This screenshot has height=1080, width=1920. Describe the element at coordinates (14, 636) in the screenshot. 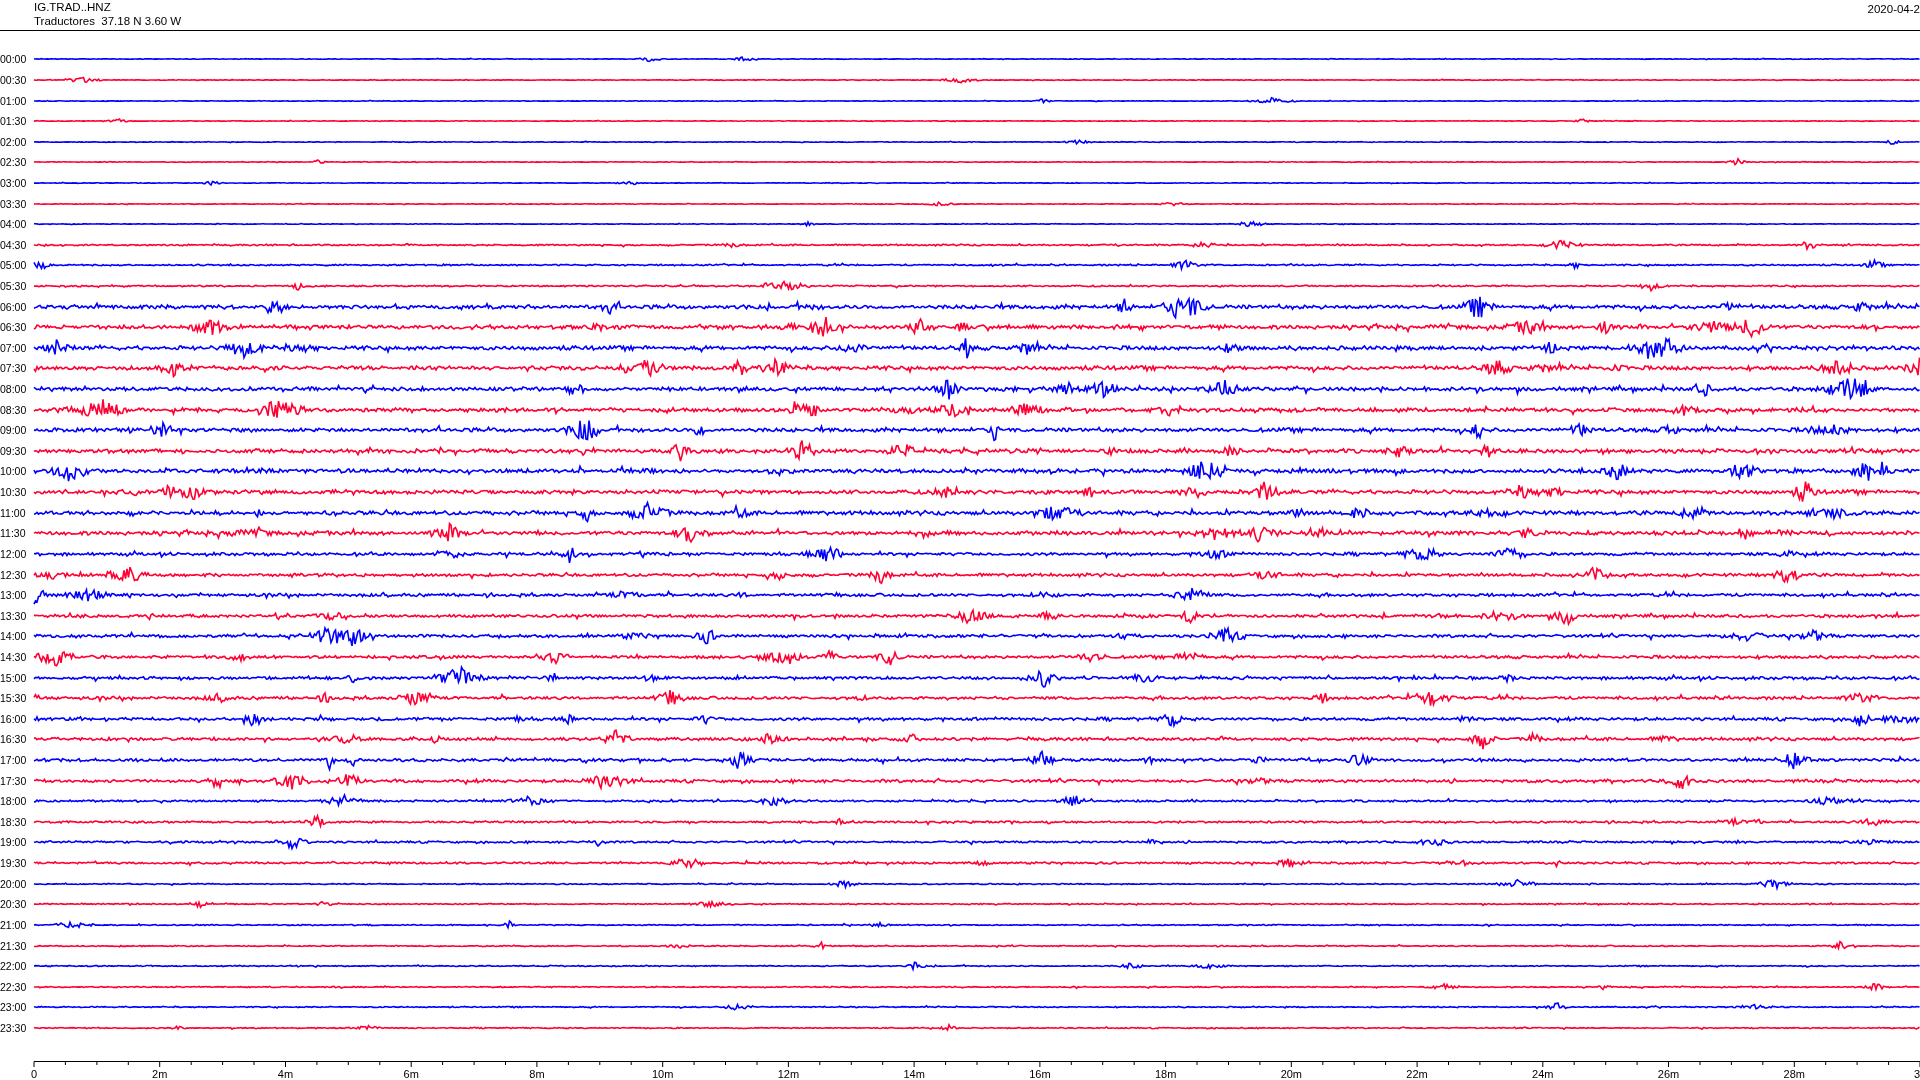

I see `time-label: 14:00` at that location.